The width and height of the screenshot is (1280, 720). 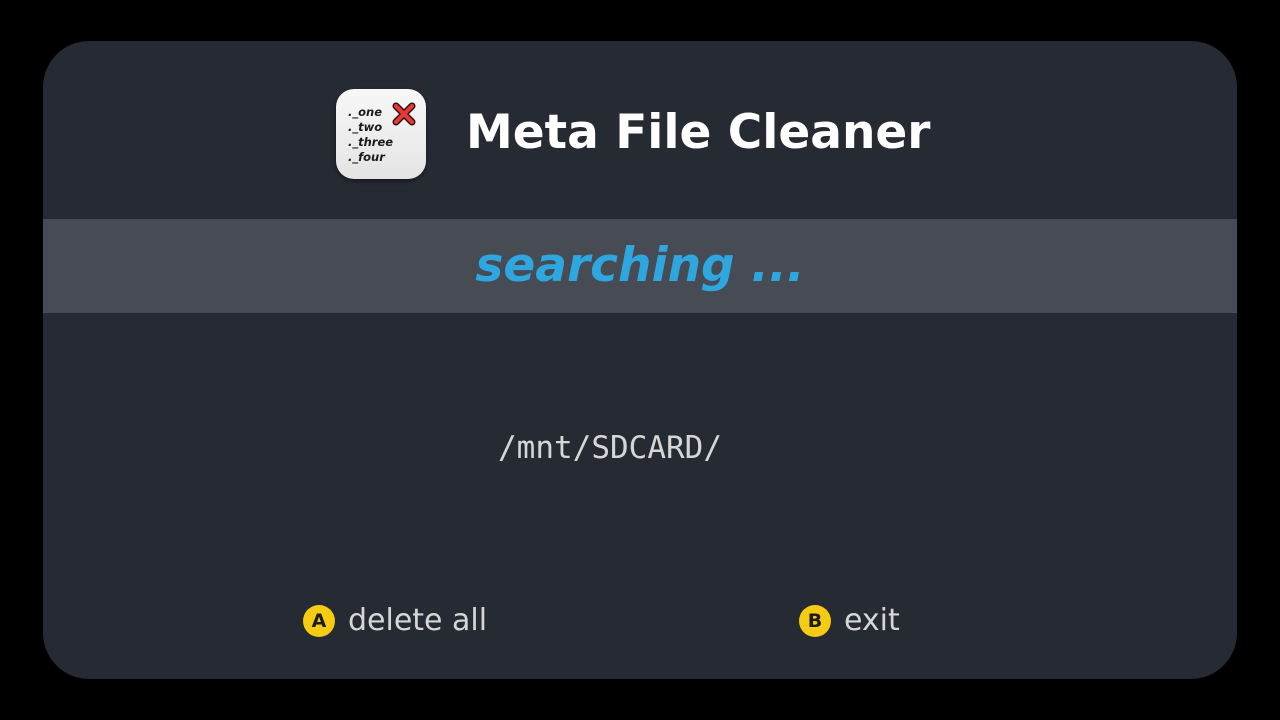 I want to click on delete-all-label: delete all, so click(x=418, y=620).